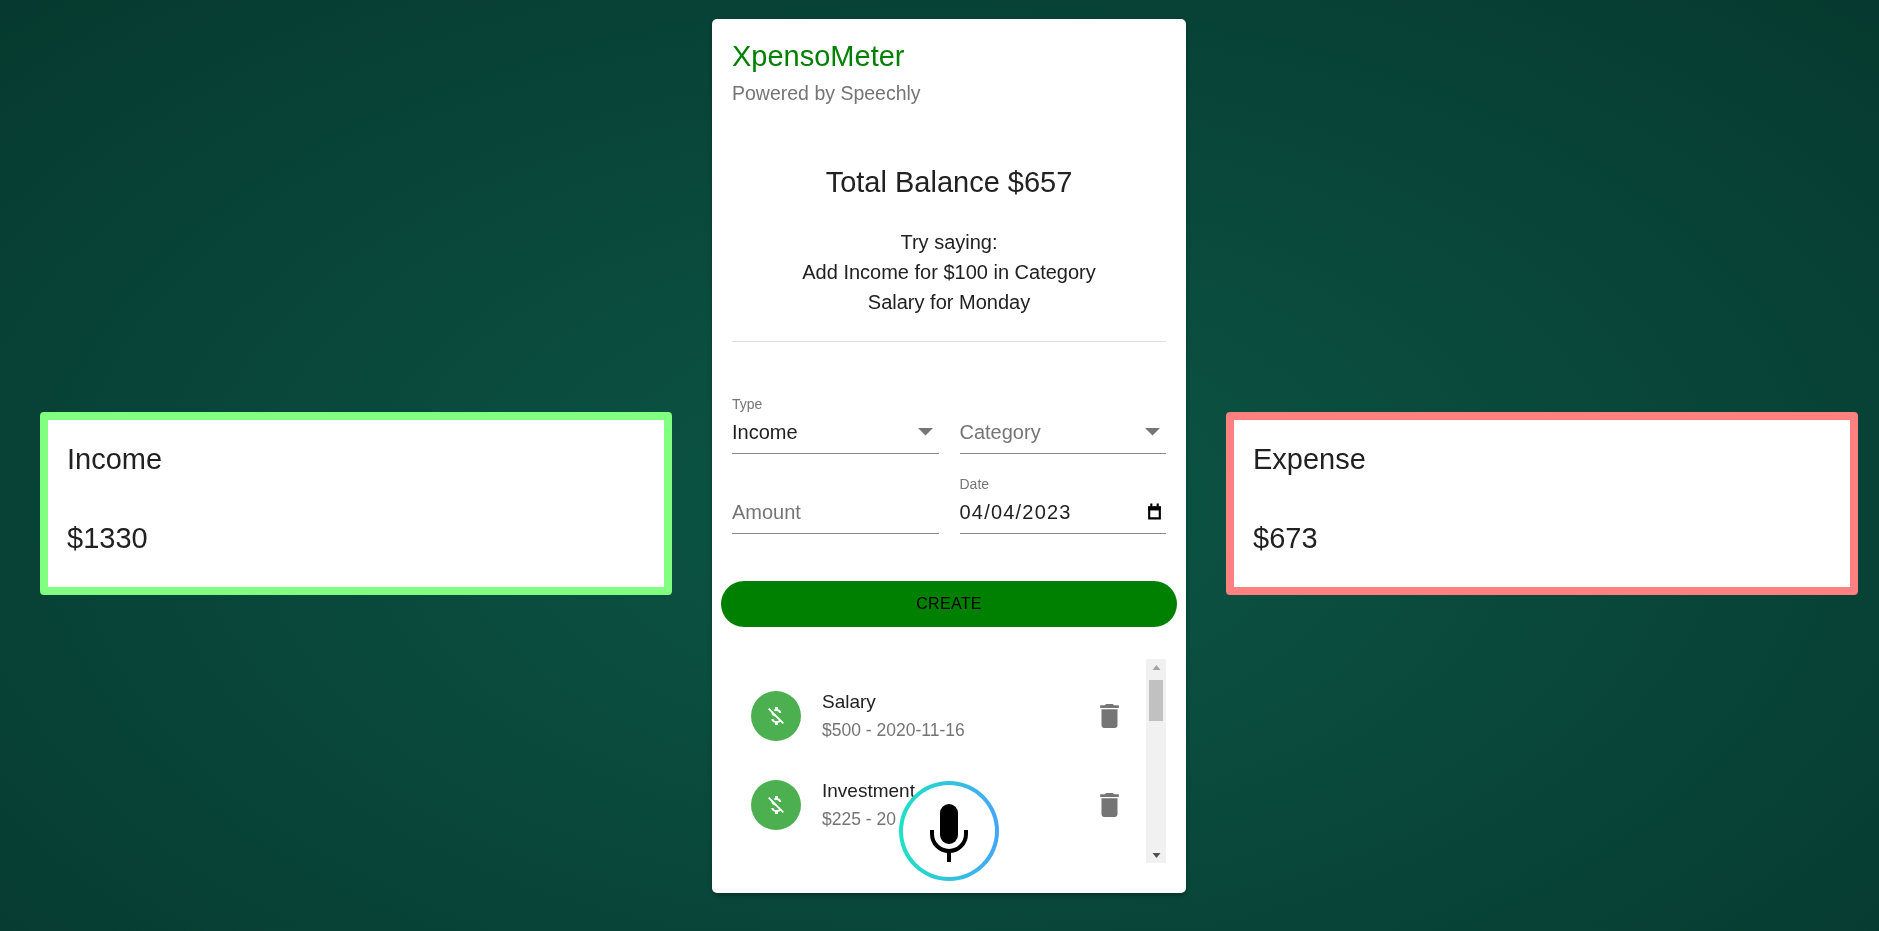 The height and width of the screenshot is (931, 1879). Describe the element at coordinates (893, 730) in the screenshot. I see `transaction-detail: $500 - 2020-11-16` at that location.